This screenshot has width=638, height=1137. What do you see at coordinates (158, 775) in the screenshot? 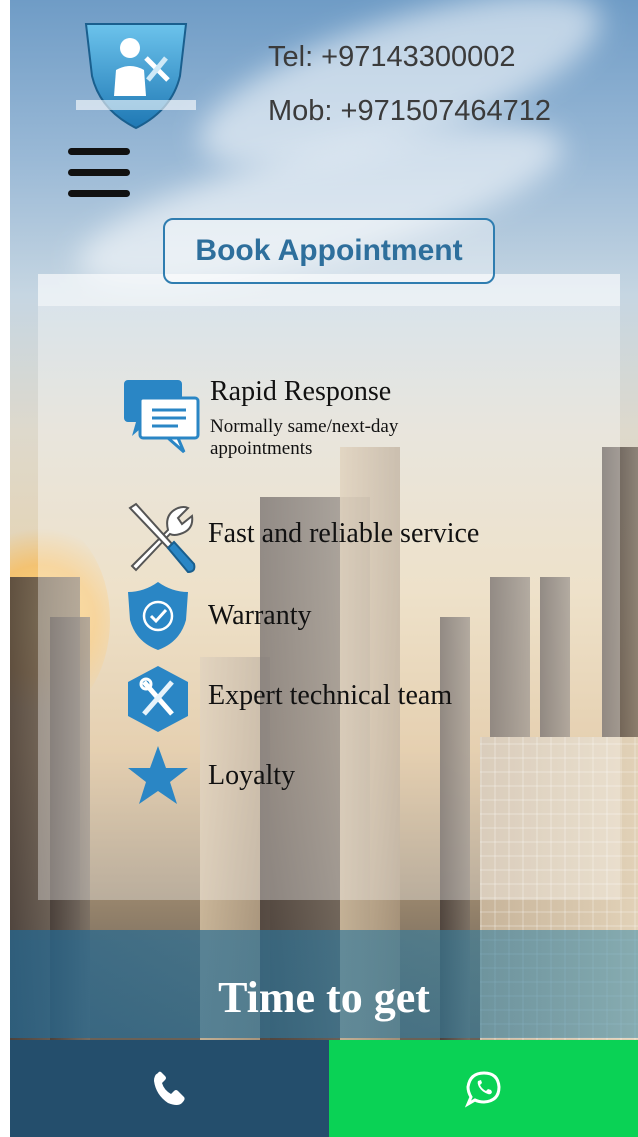
I see `star-icon` at bounding box center [158, 775].